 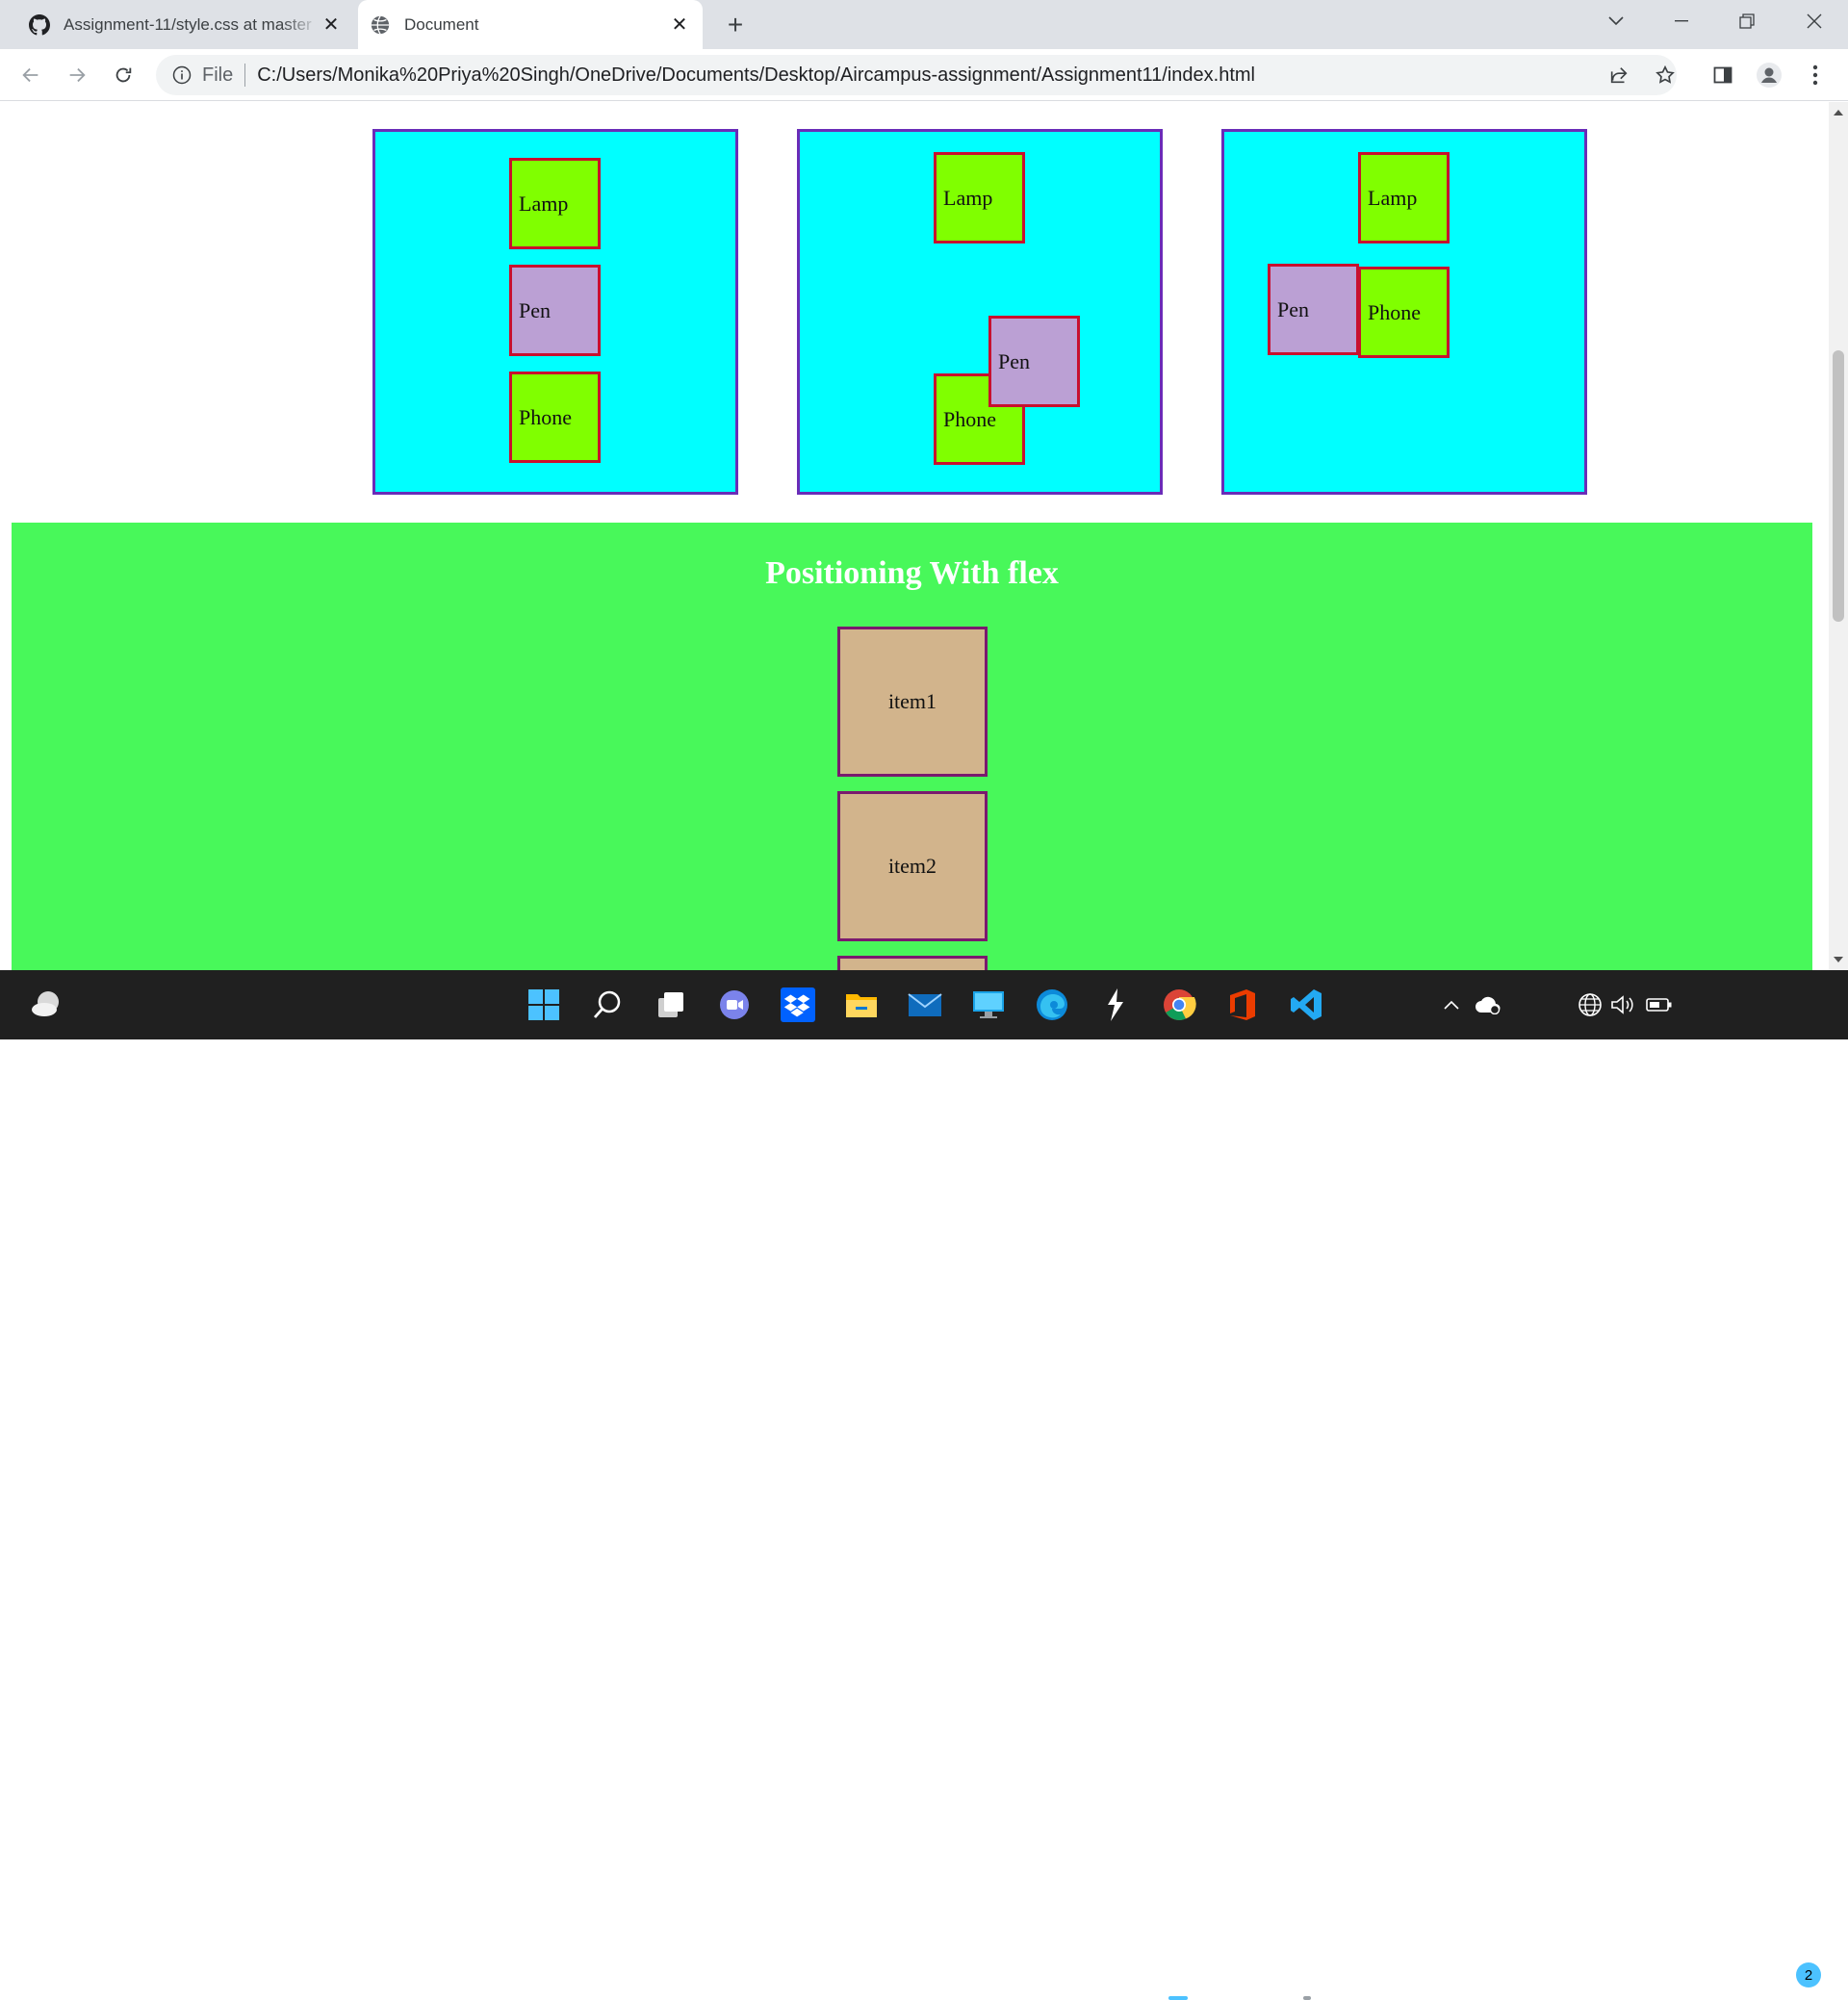 I want to click on page-scrollbar, so click(x=1838, y=536).